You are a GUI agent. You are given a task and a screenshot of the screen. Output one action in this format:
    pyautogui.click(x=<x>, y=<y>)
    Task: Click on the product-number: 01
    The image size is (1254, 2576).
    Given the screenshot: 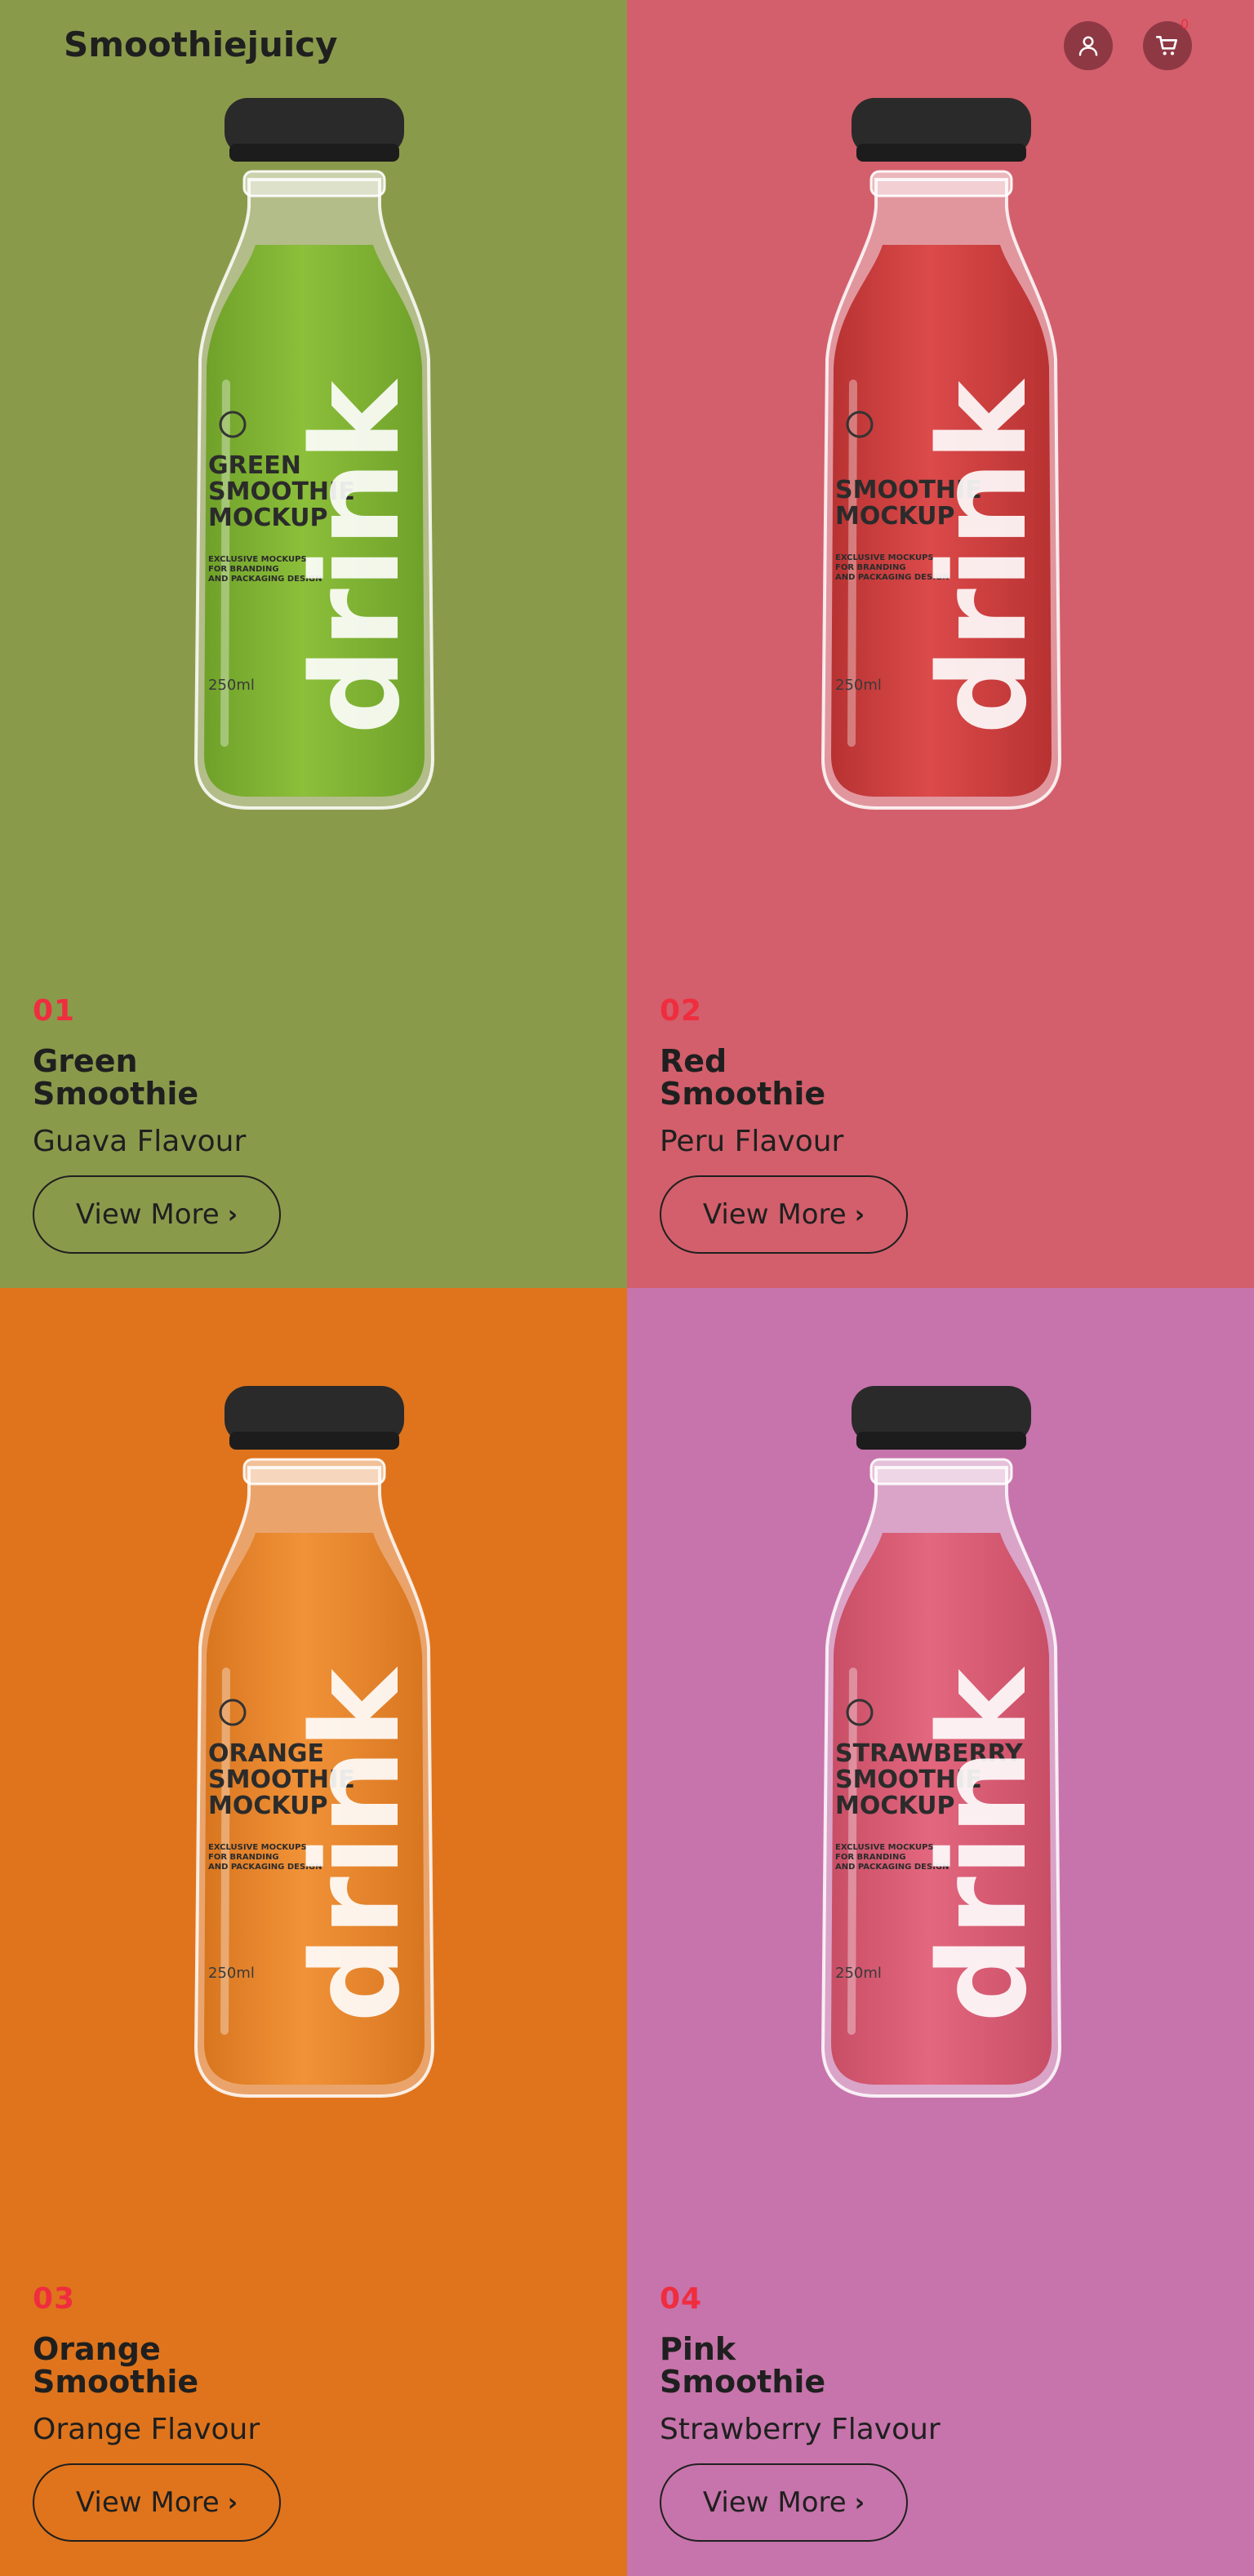 What is the action you would take?
    pyautogui.click(x=54, y=1011)
    